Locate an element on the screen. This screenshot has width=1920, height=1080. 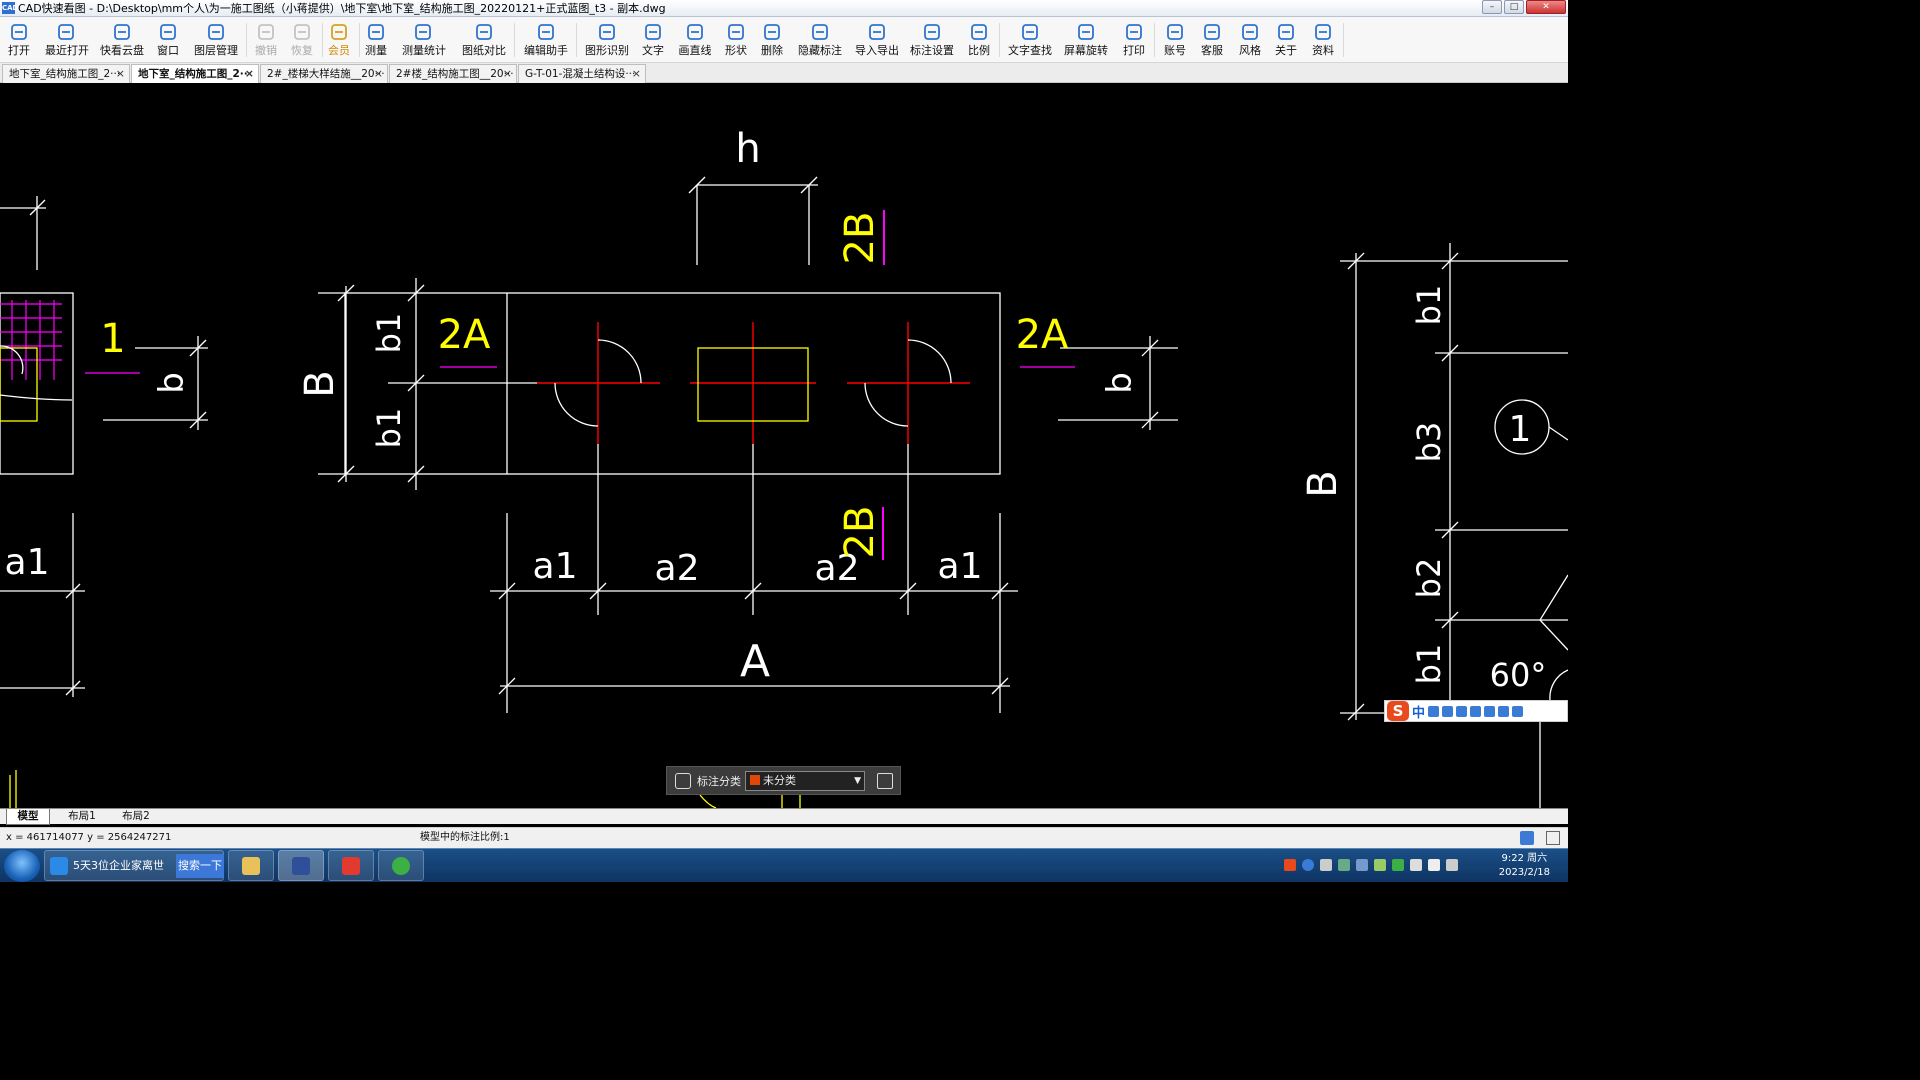
network-icon is located at coordinates (1326, 865).